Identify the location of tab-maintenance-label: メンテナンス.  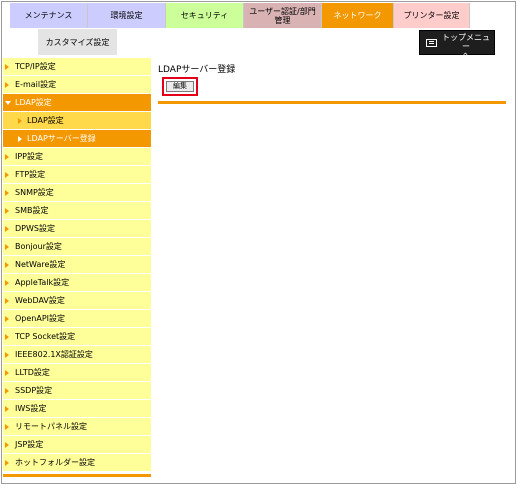
(48, 15).